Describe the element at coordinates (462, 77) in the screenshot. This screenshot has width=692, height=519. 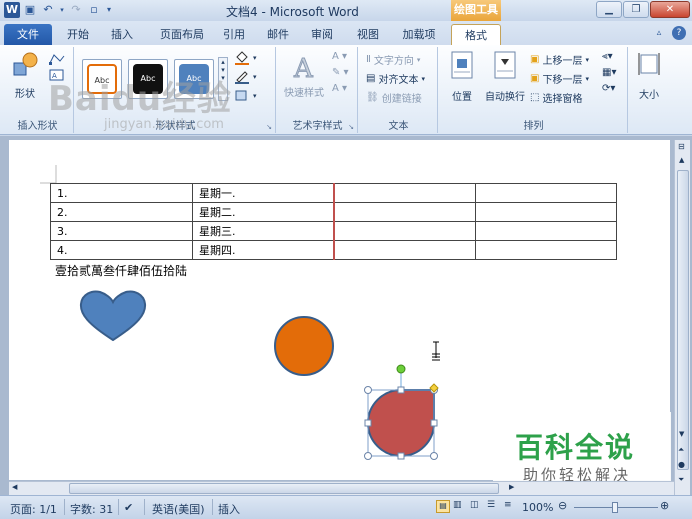
I see `position-button: 位置` at that location.